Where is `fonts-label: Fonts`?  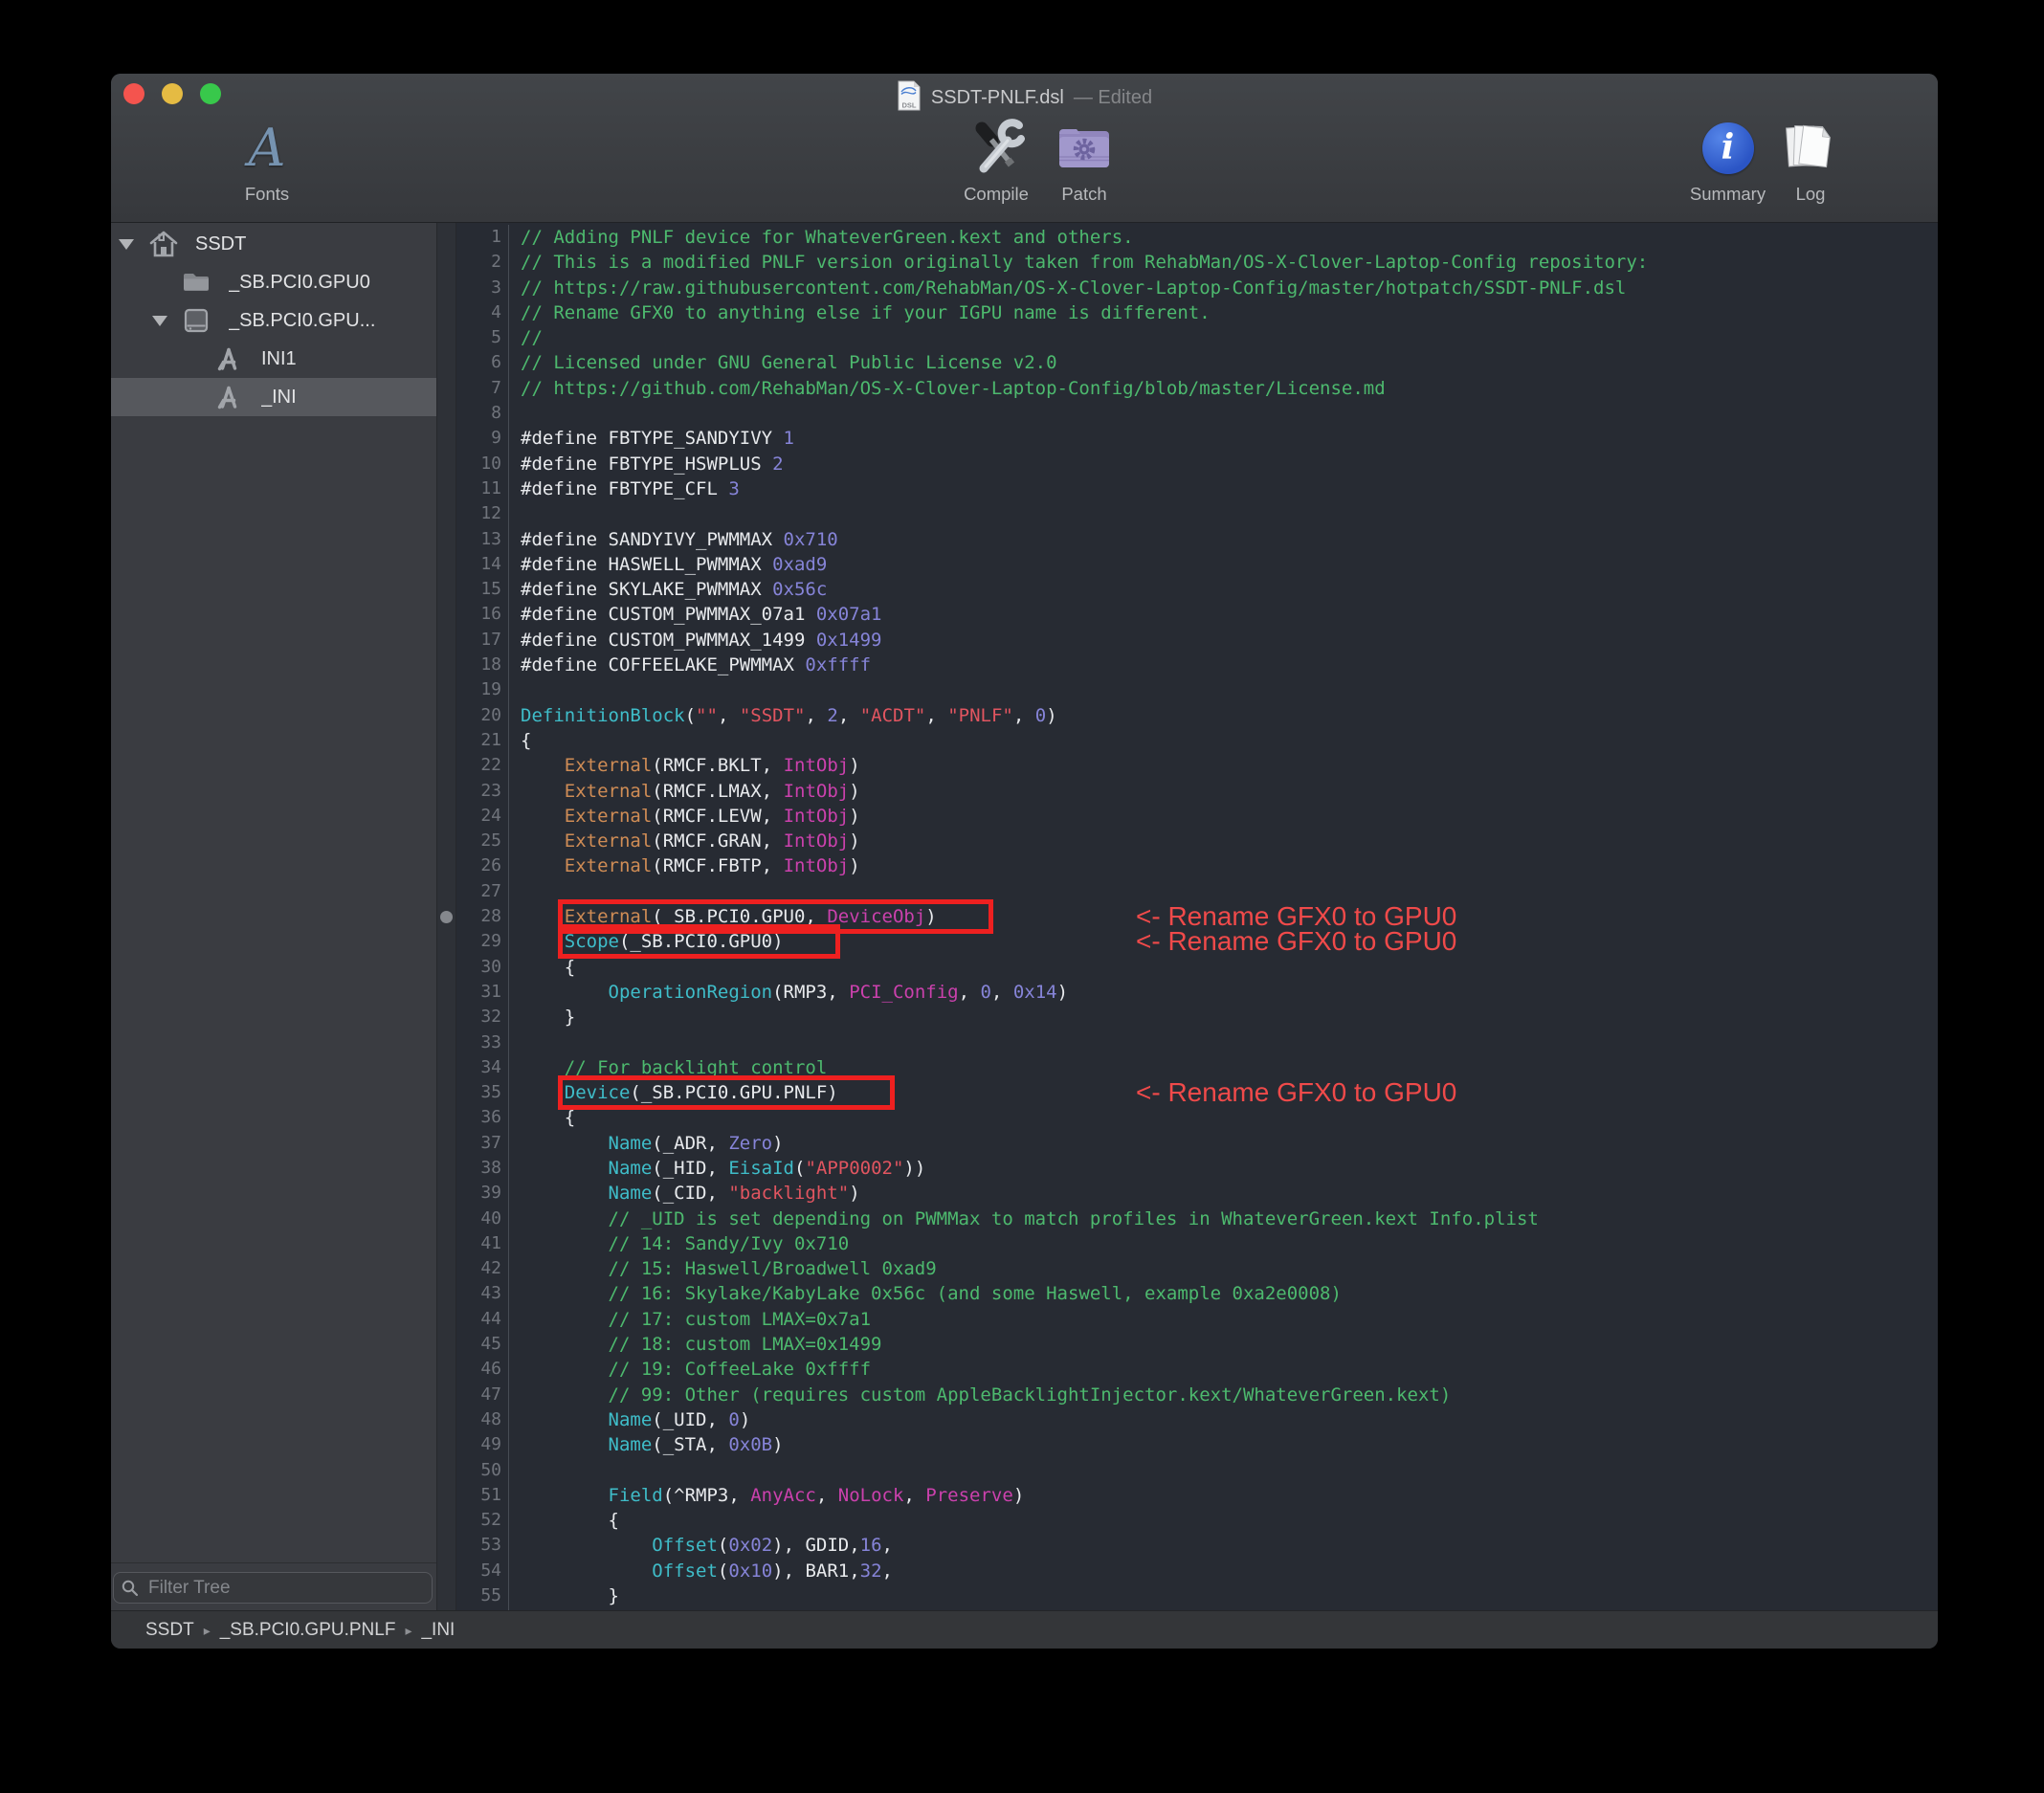 fonts-label: Fonts is located at coordinates (267, 194).